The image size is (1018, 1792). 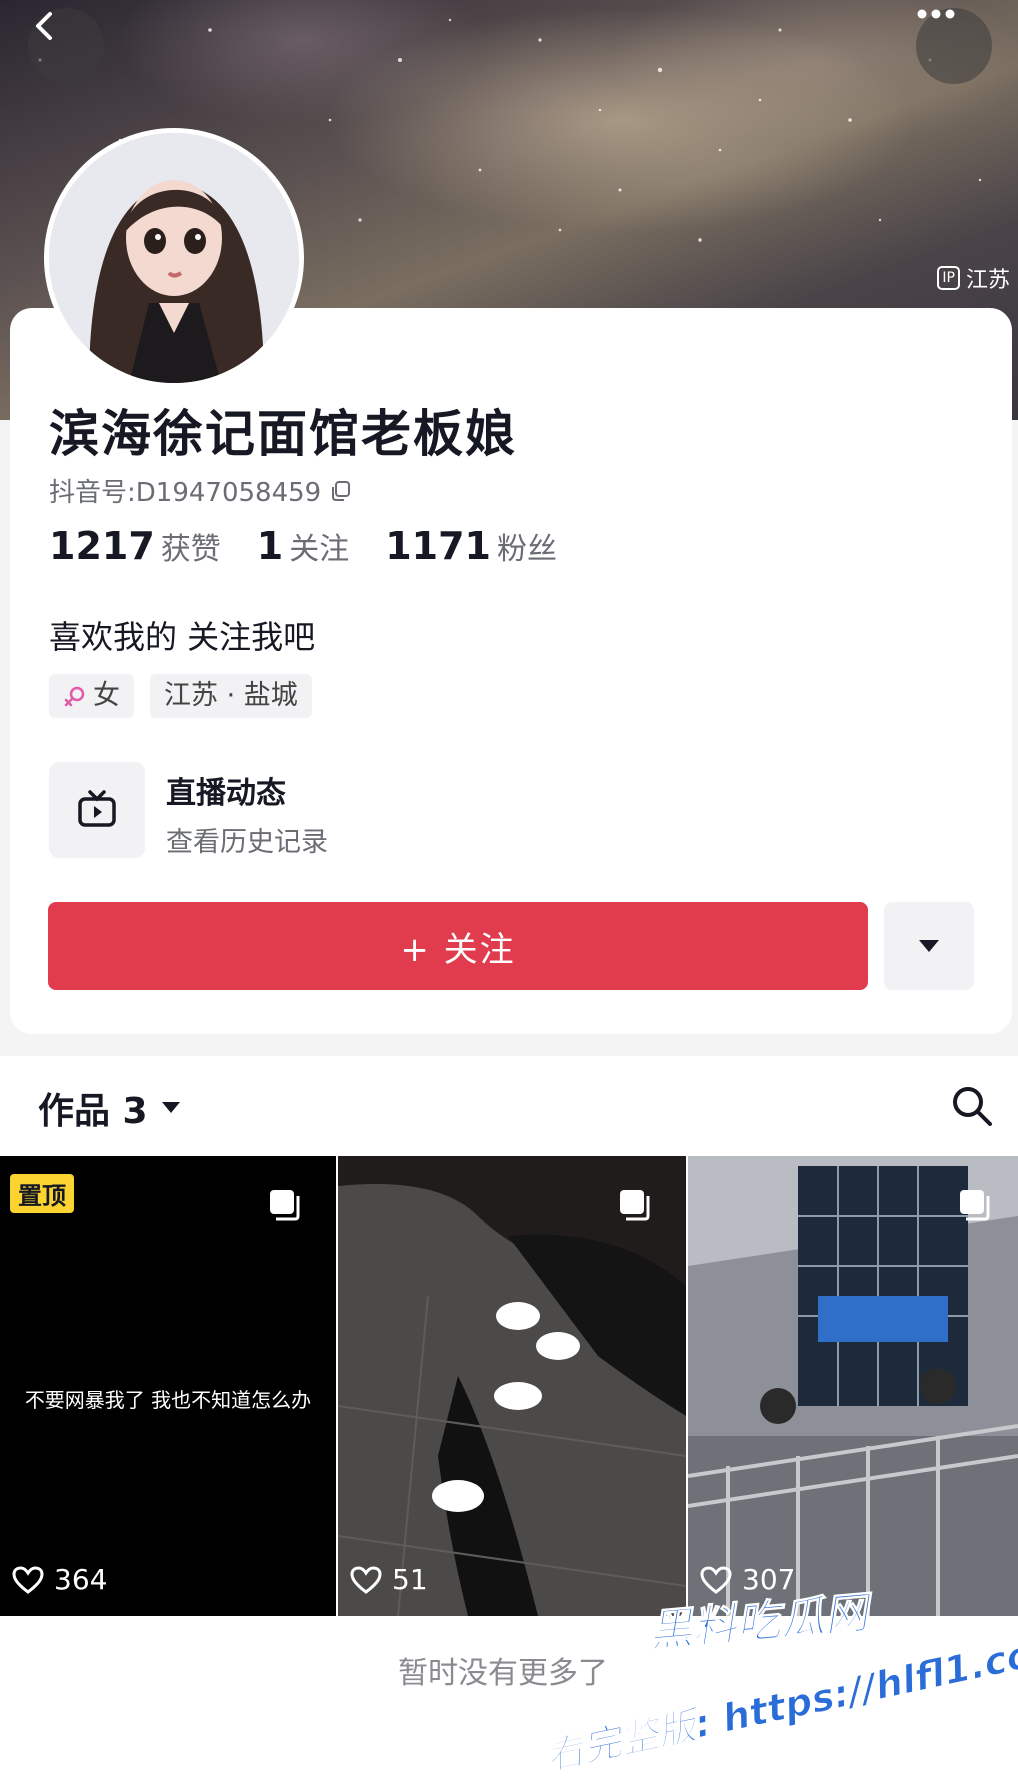 I want to click on ip-badge: IP, so click(x=948, y=278).